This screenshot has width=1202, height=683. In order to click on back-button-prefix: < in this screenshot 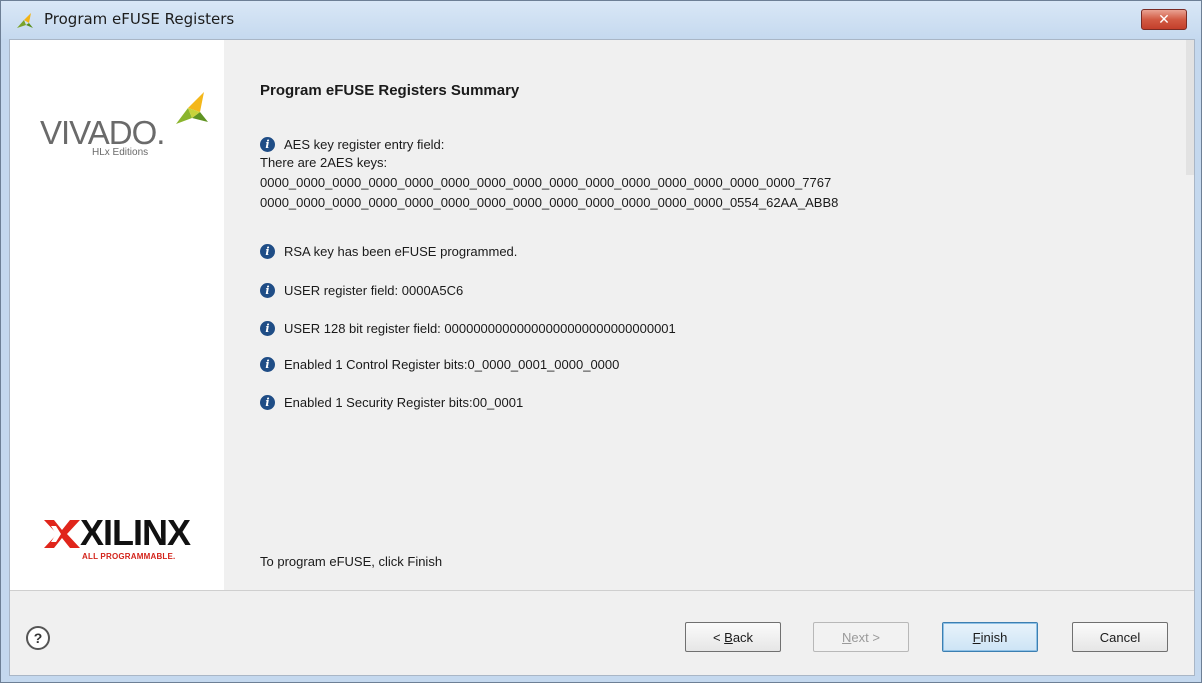, I will do `click(718, 637)`.